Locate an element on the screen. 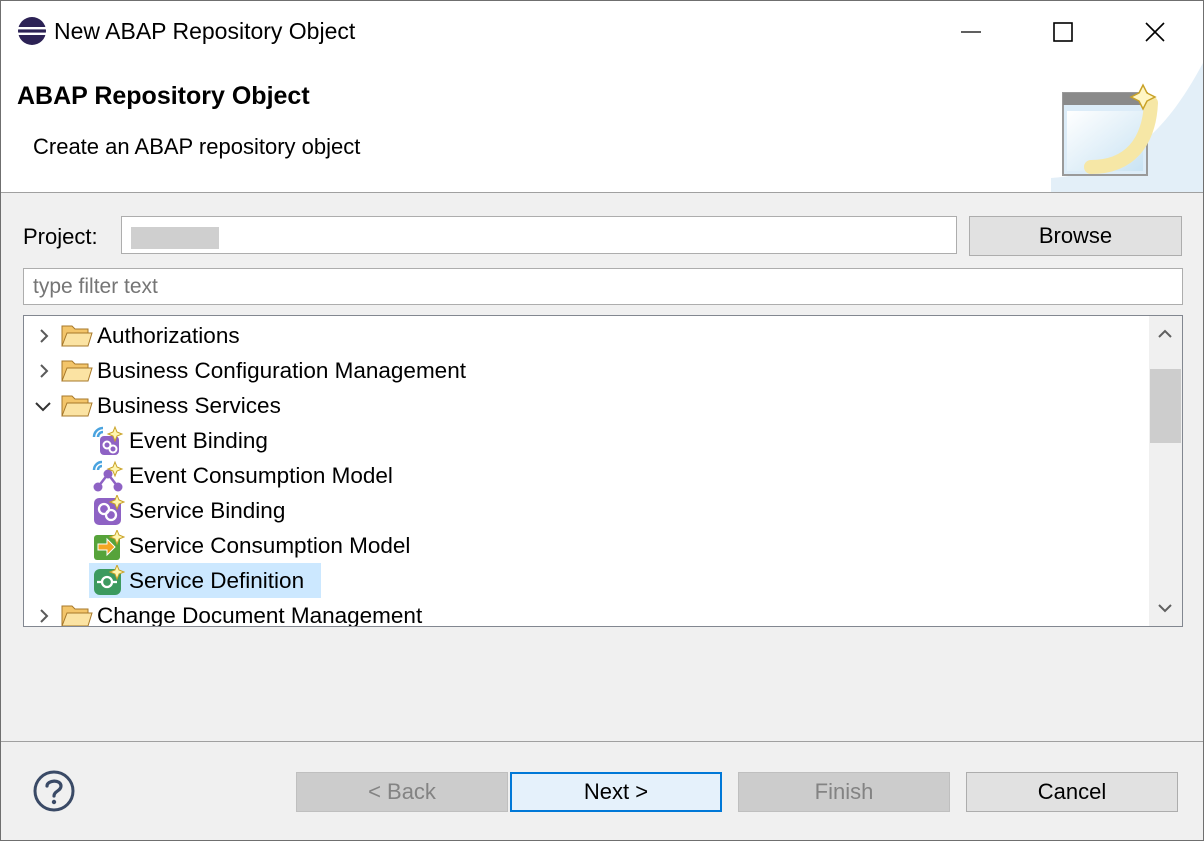 This screenshot has width=1204, height=841. title-bar: New ABAP Repository Object is located at coordinates (602, 32).